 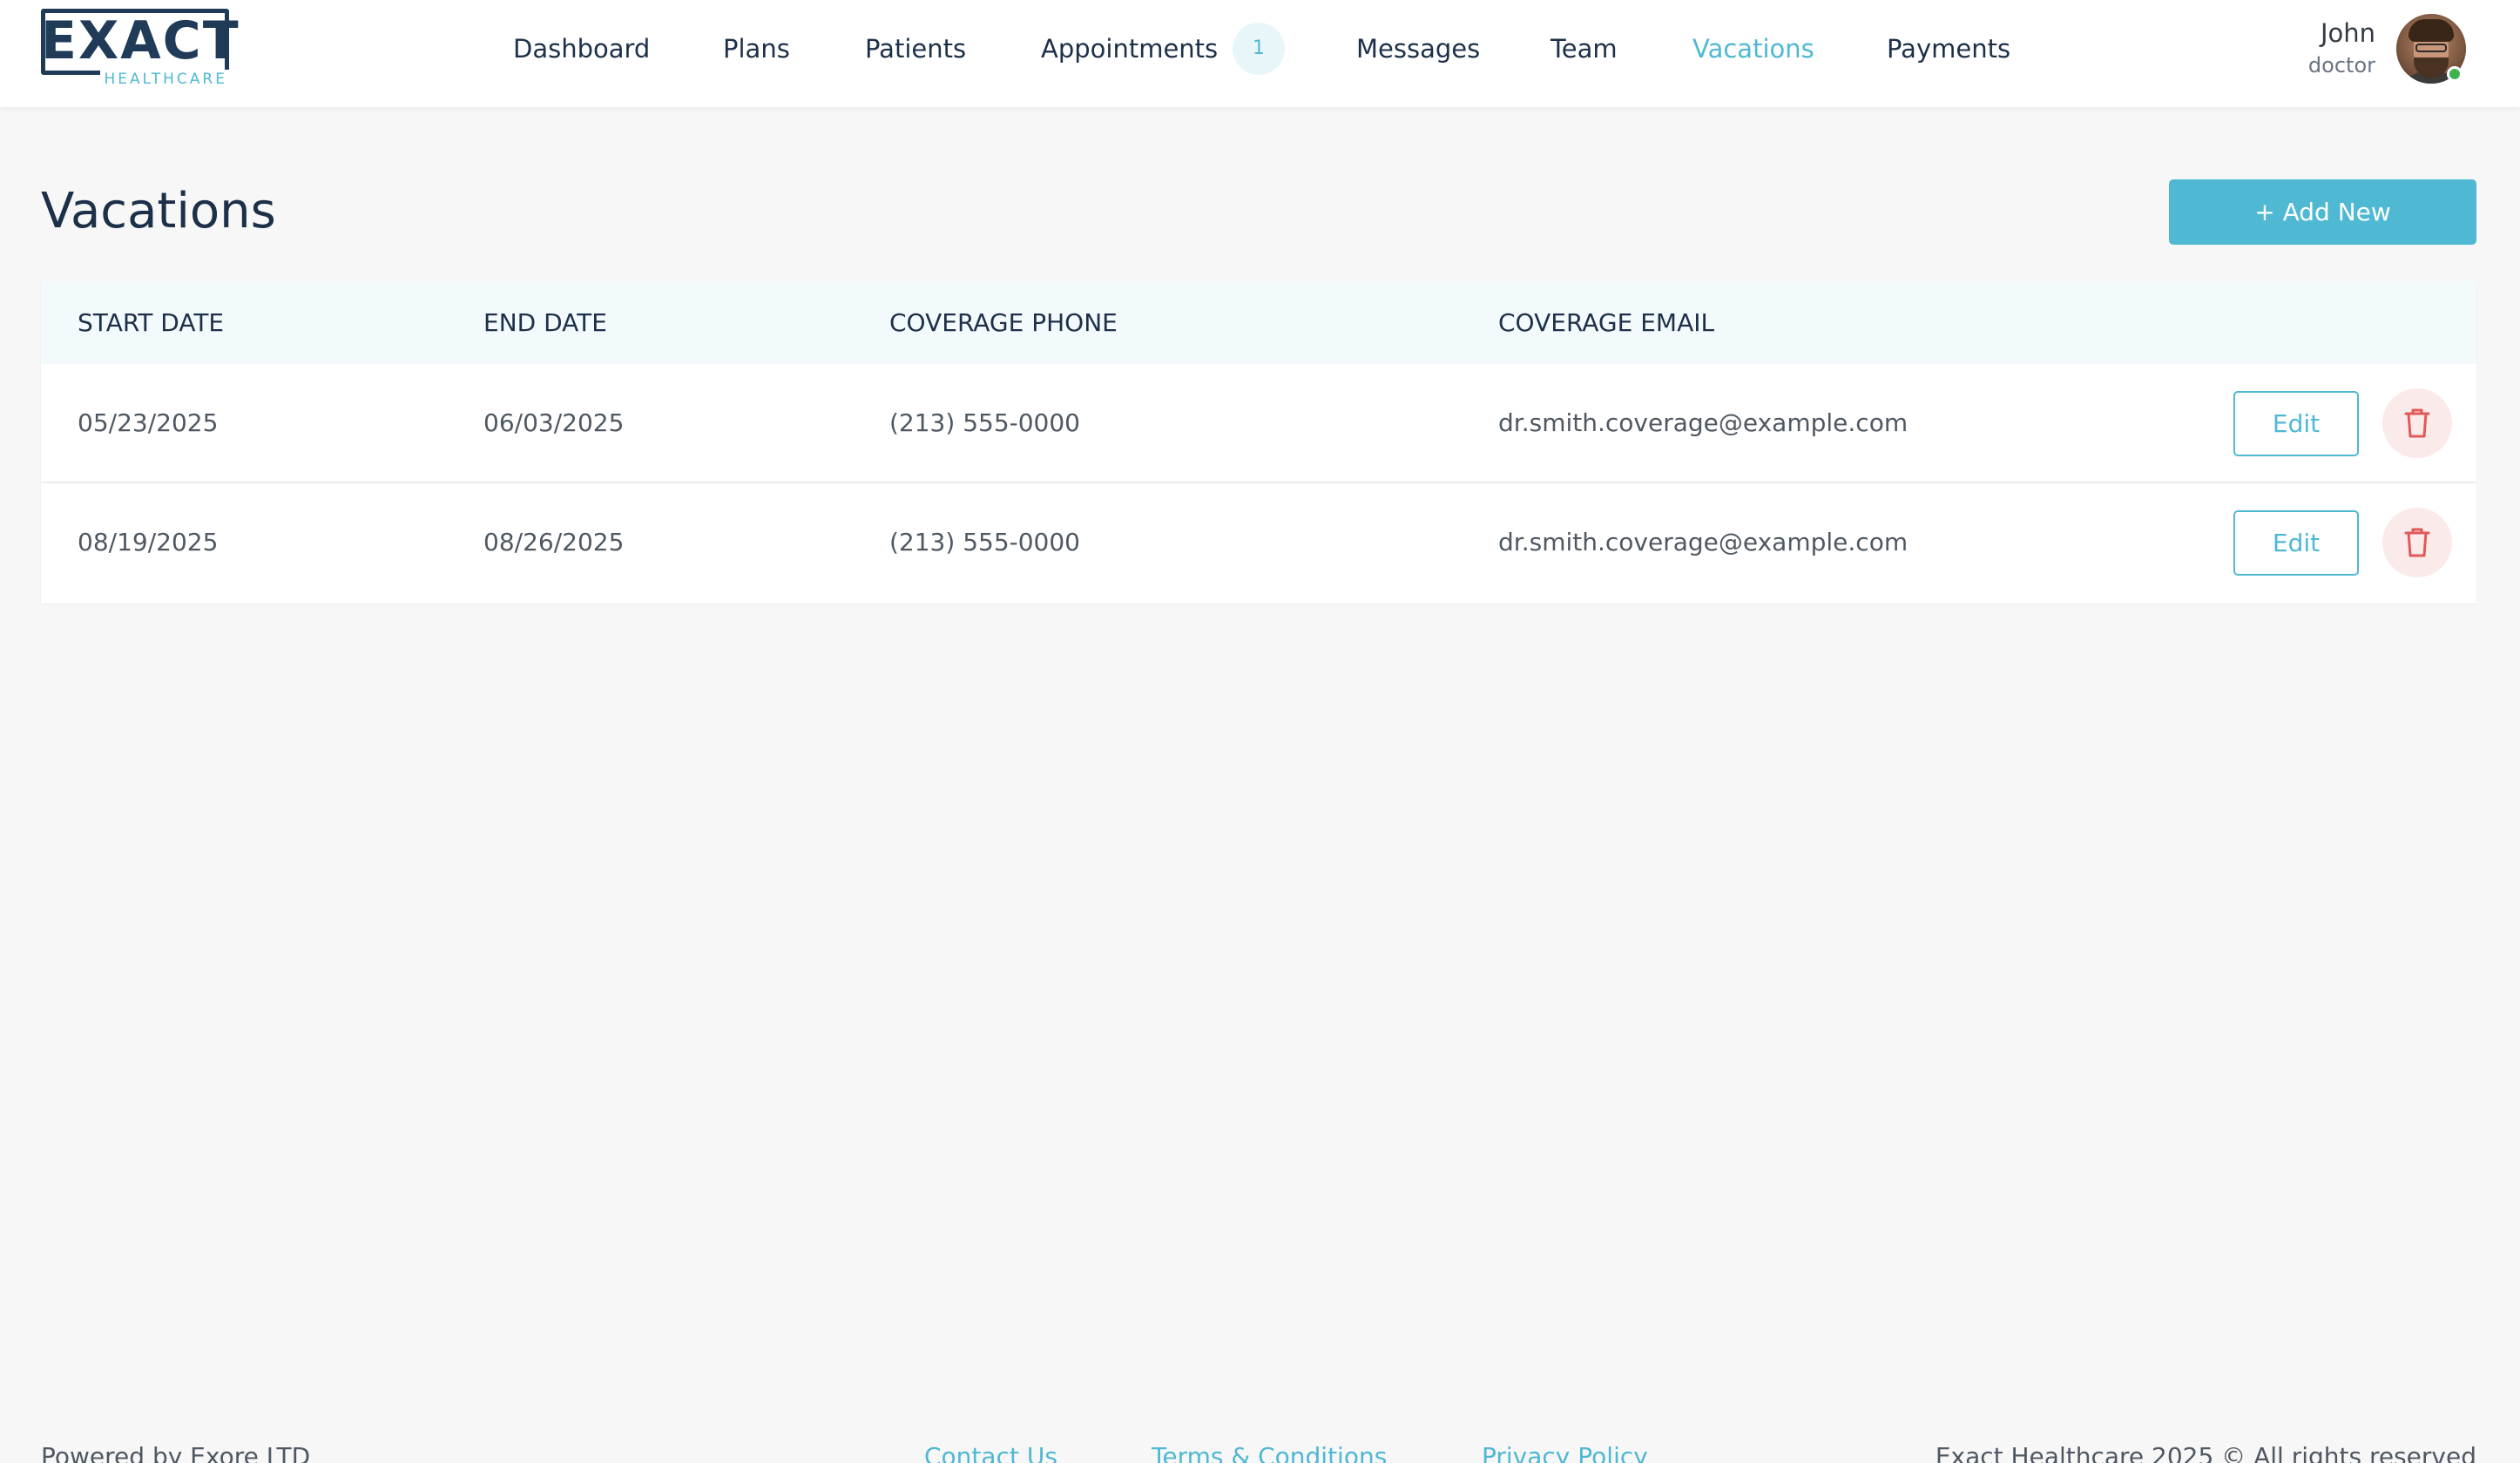 What do you see at coordinates (165, 79) in the screenshot?
I see `logo-subtitle: HEALTHCARE` at bounding box center [165, 79].